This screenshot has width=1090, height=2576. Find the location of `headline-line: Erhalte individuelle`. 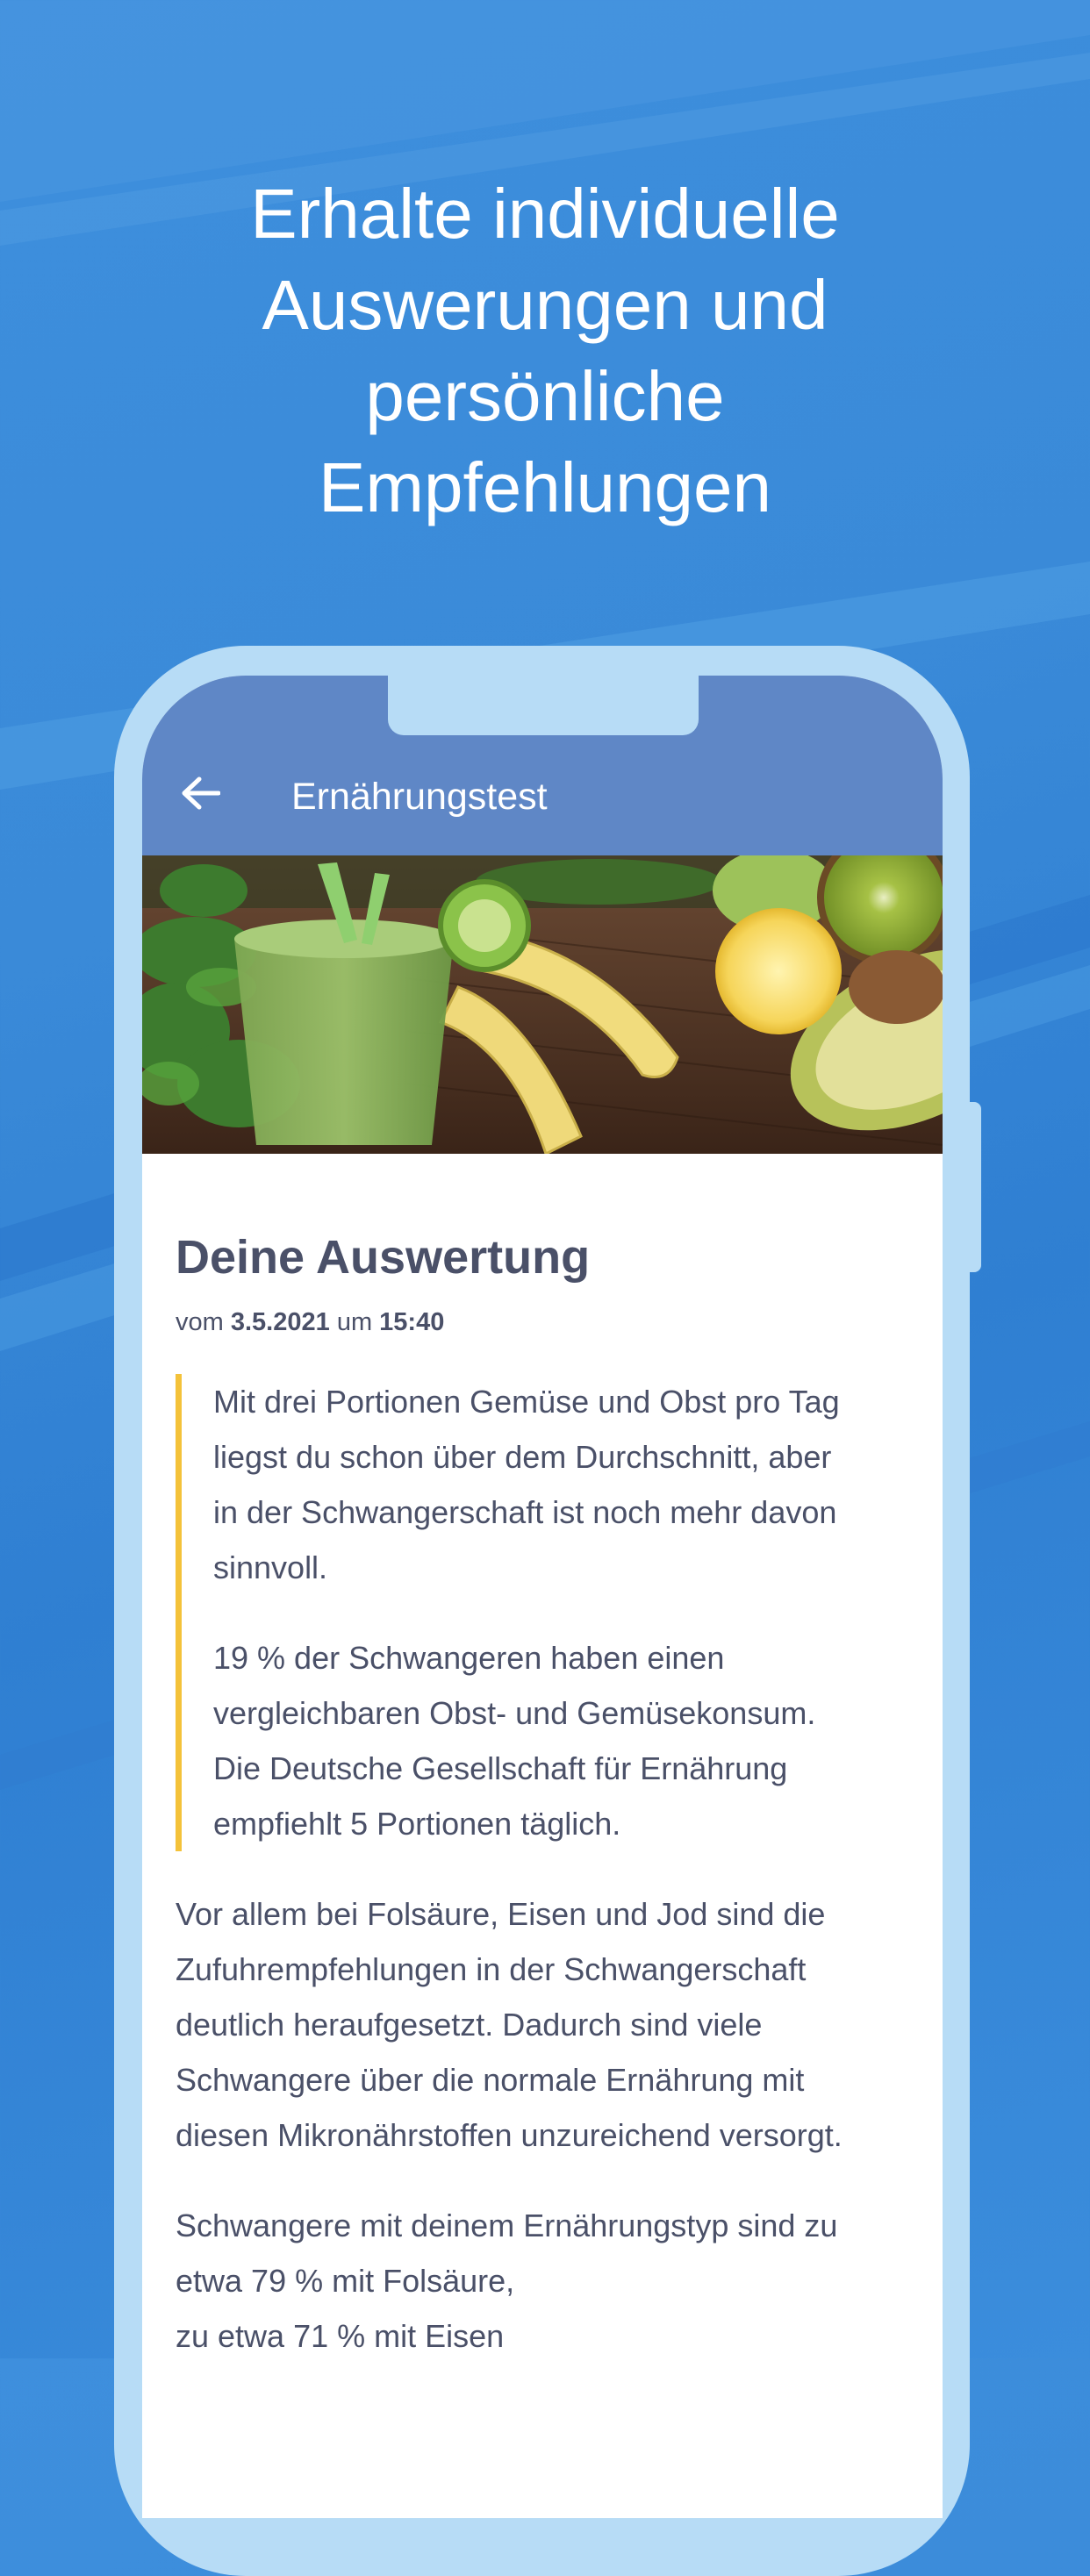

headline-line: Erhalte individuelle is located at coordinates (545, 214).